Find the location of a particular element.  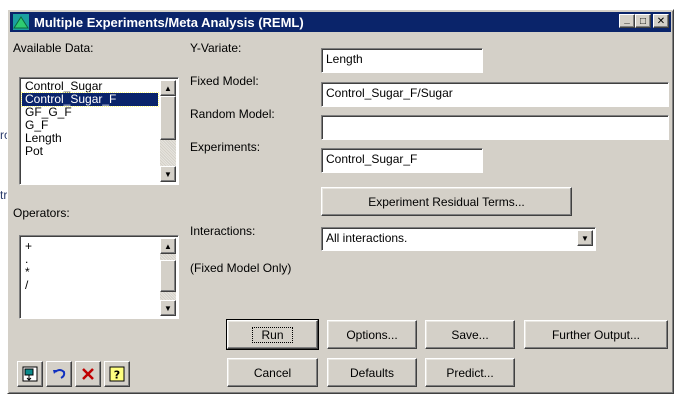

genstat-logo-icon is located at coordinates (21, 22).